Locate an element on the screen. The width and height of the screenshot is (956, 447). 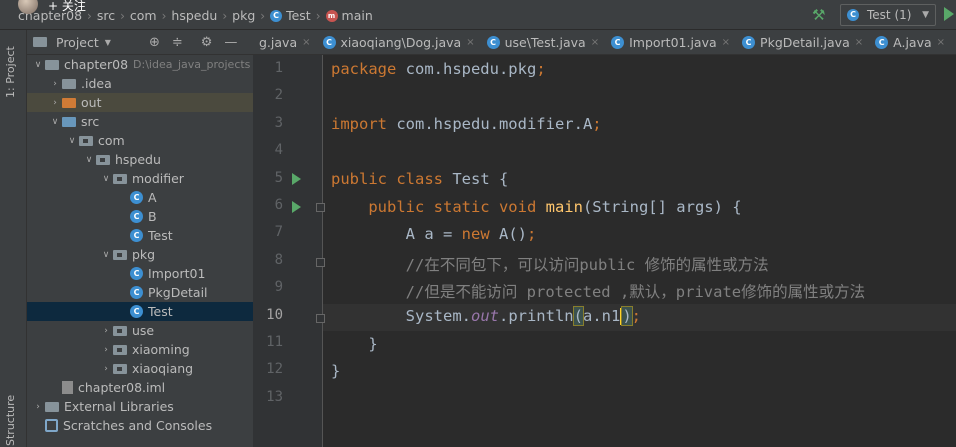
tree-item-com: ∨ com is located at coordinates (140, 140).